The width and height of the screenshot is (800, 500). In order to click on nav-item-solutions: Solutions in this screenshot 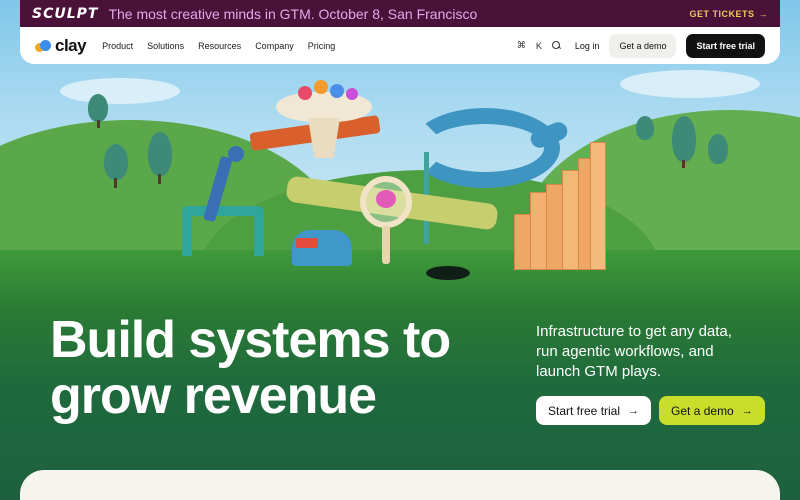, I will do `click(165, 46)`.